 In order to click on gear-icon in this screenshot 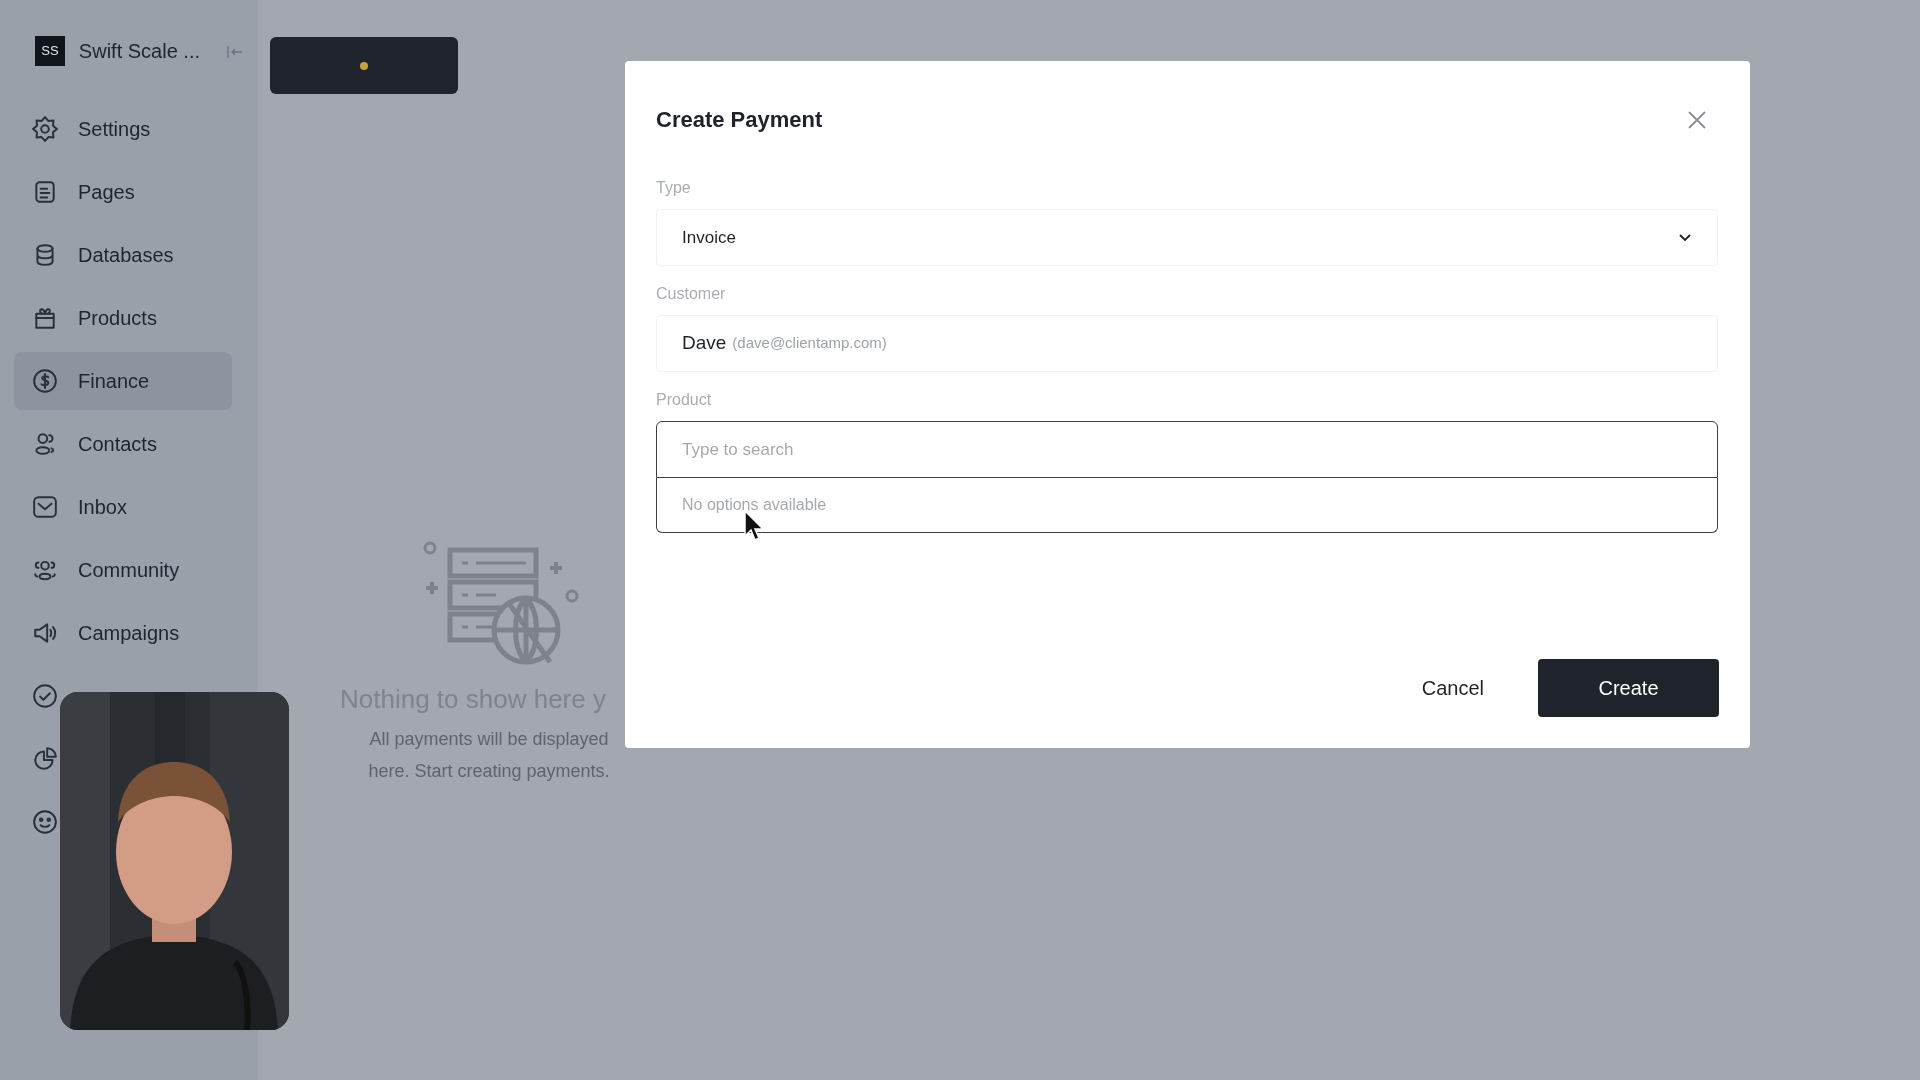, I will do `click(45, 129)`.